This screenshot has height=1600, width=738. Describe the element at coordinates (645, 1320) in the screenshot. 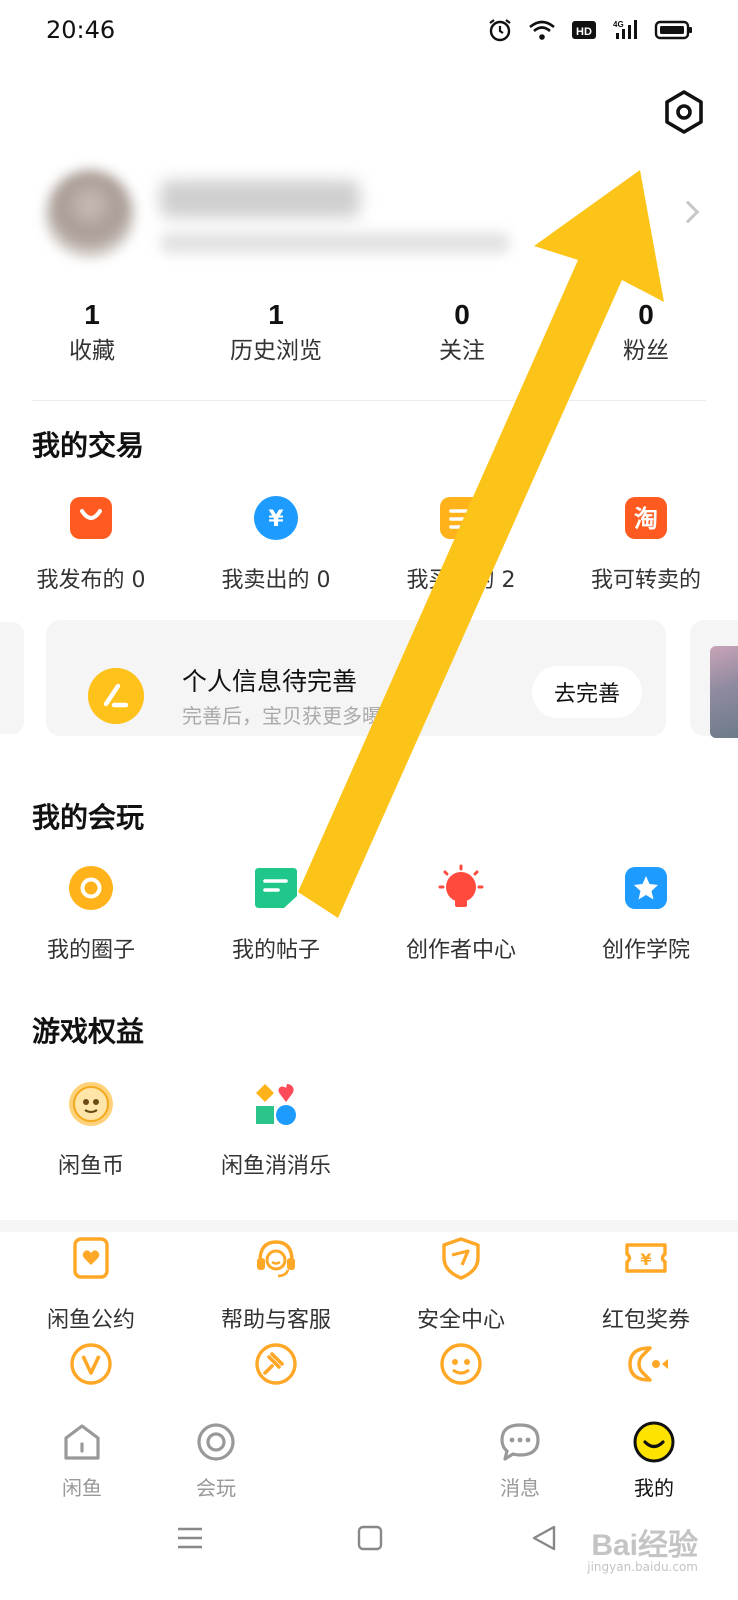

I see `service-item-label: 红包奖券` at that location.